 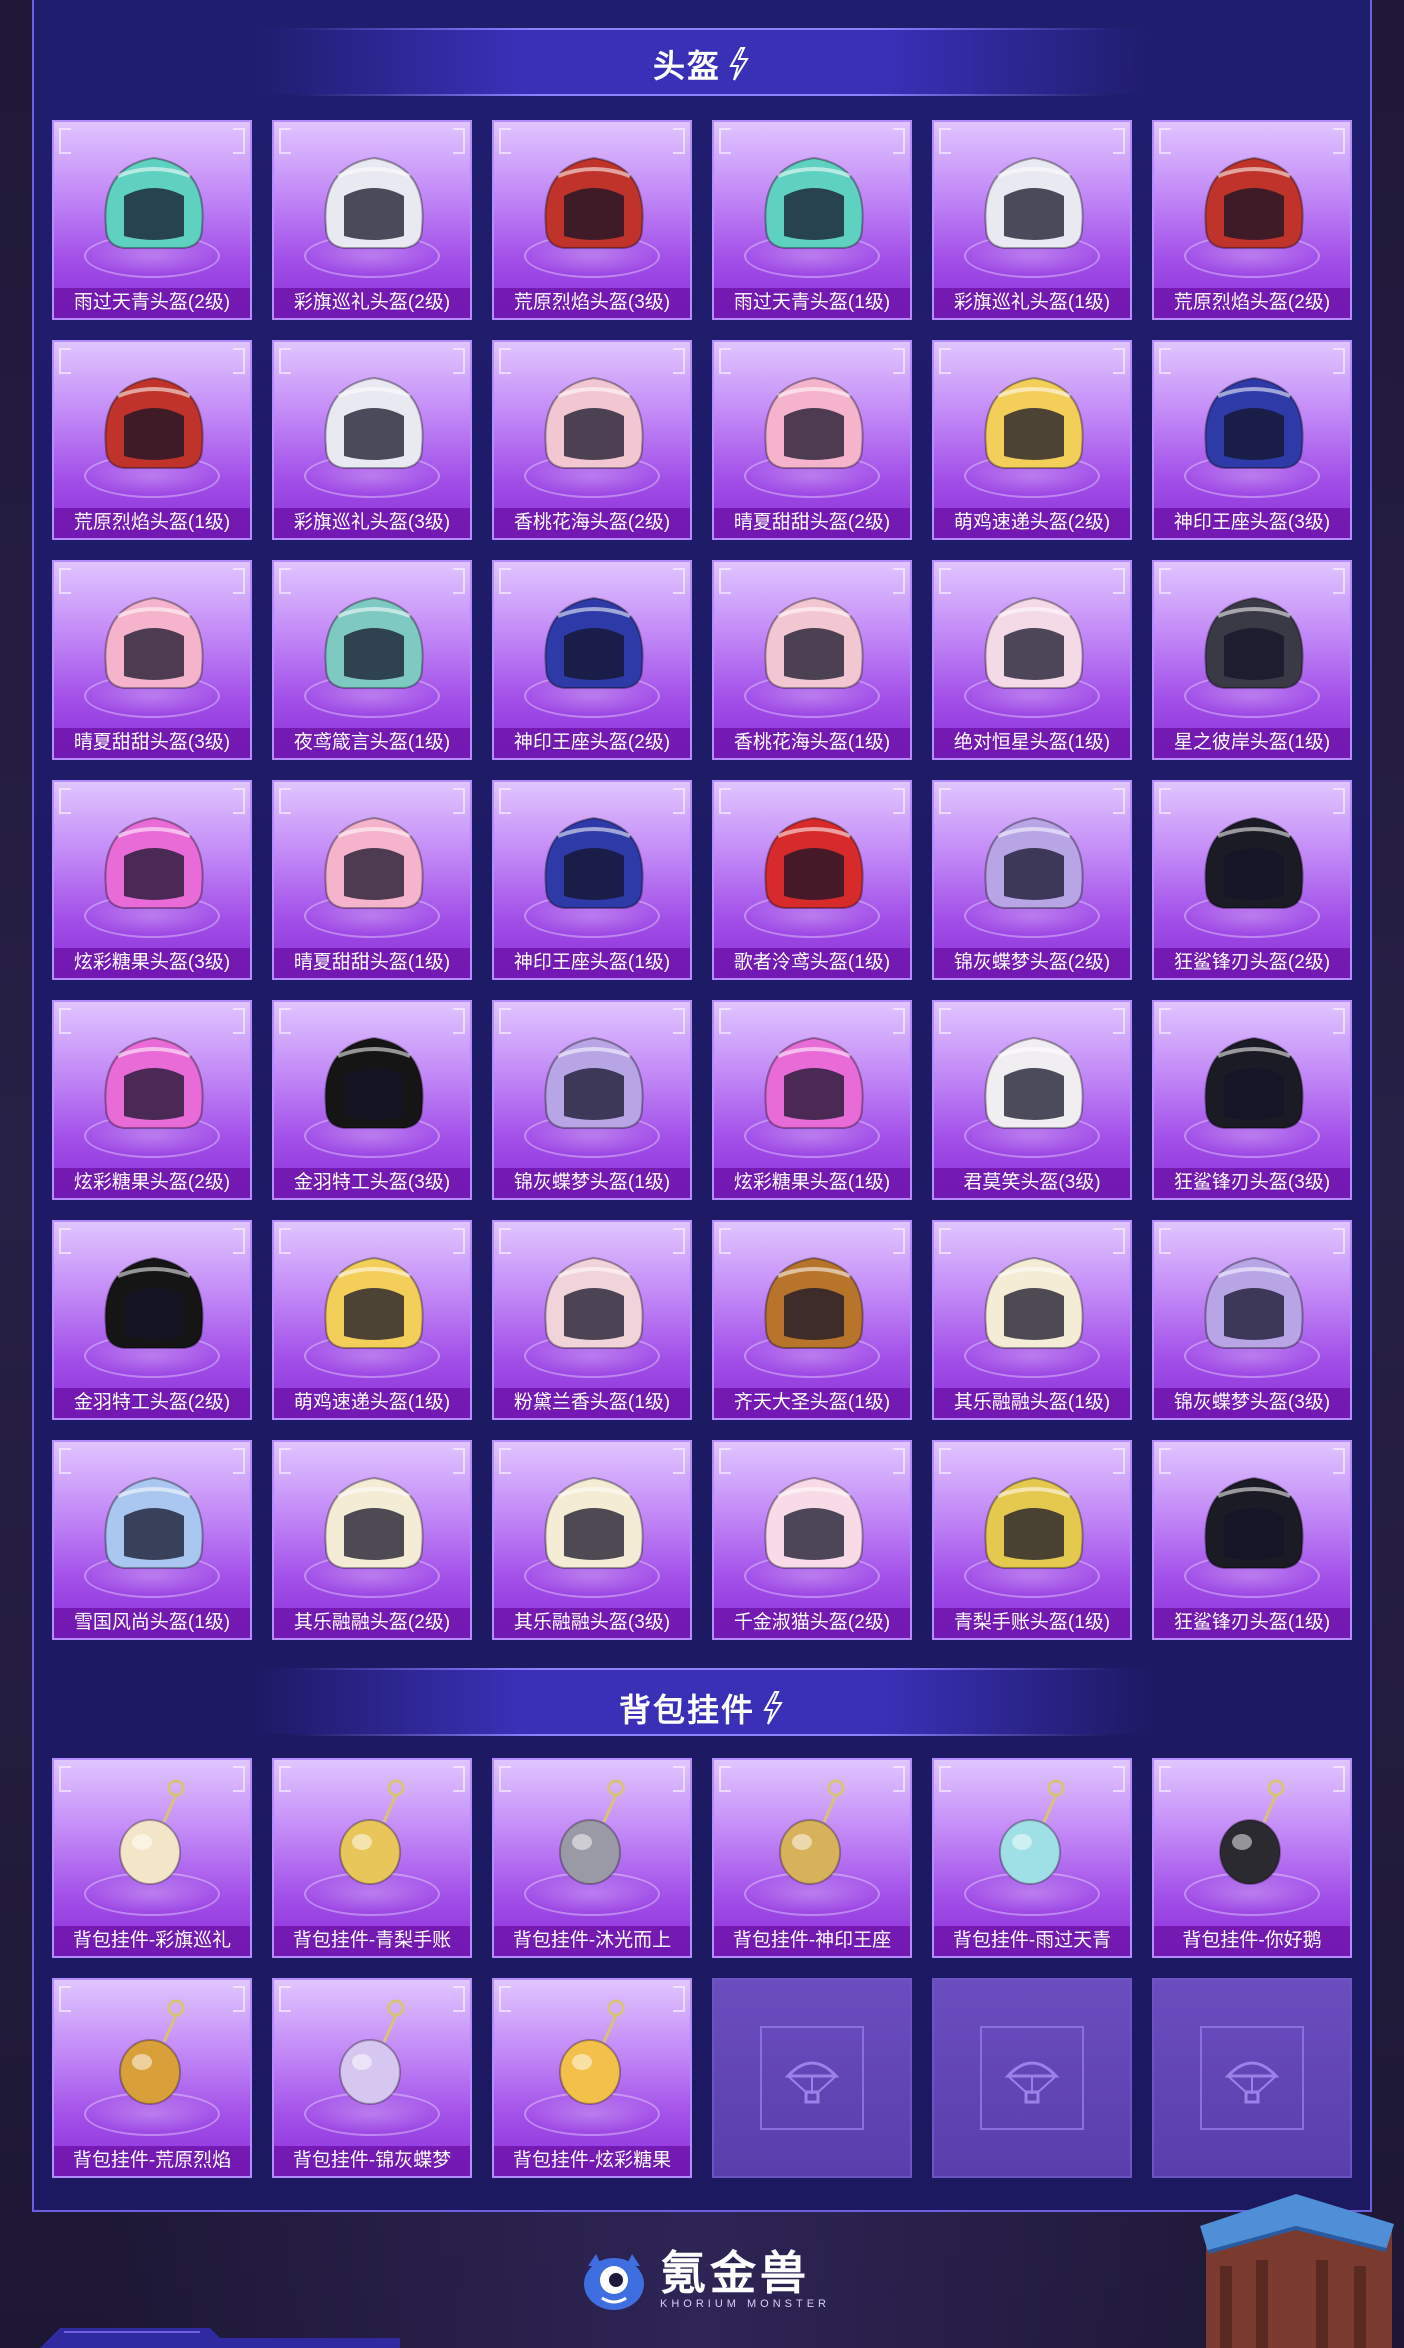 What do you see at coordinates (152, 963) in the screenshot?
I see `item-label: 炫彩糖果头盔(3级)` at bounding box center [152, 963].